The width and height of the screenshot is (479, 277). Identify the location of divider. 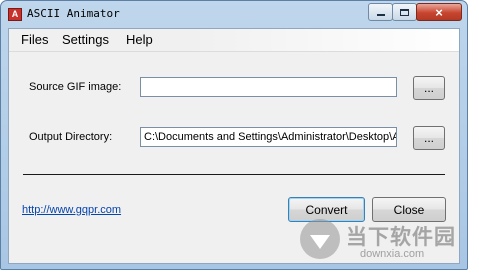
(234, 174).